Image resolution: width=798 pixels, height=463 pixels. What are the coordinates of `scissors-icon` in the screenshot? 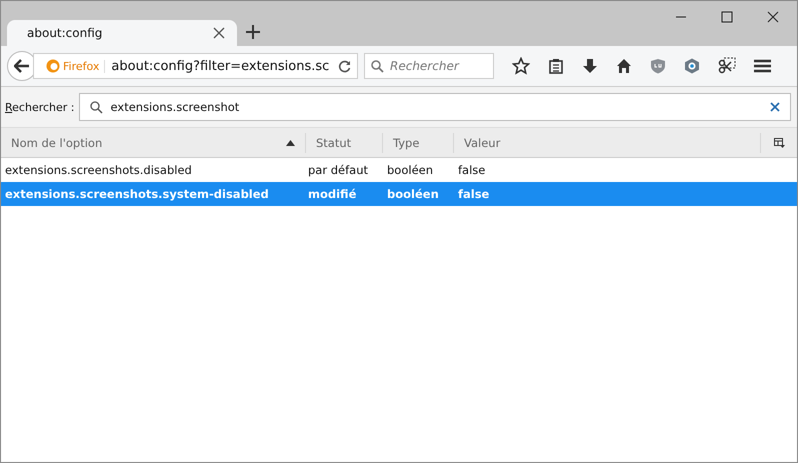 It's located at (727, 66).